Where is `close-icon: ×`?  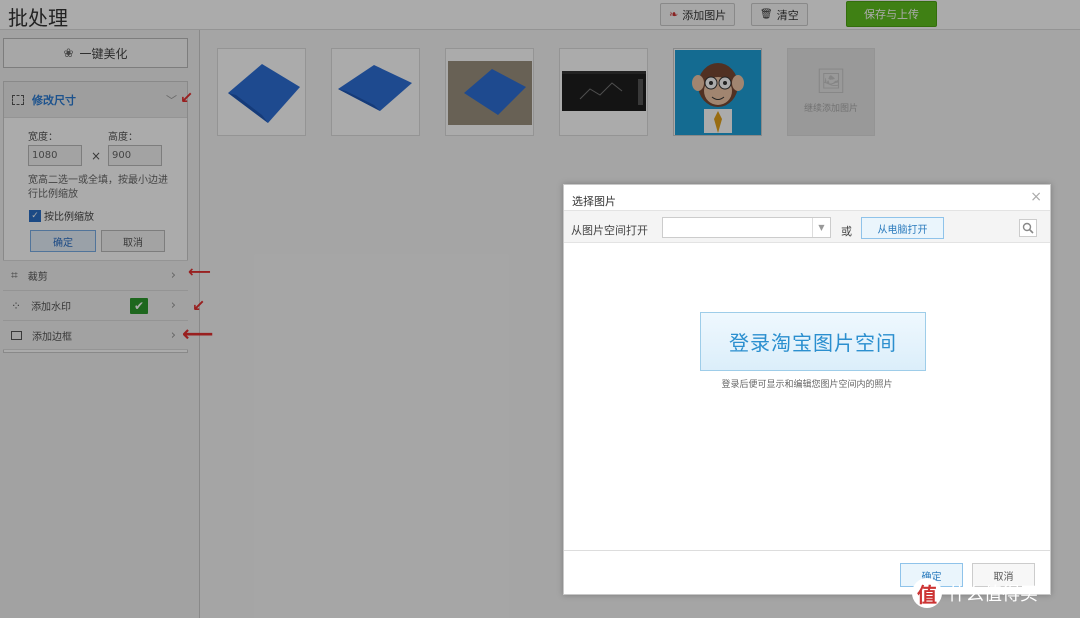 close-icon: × is located at coordinates (1036, 197).